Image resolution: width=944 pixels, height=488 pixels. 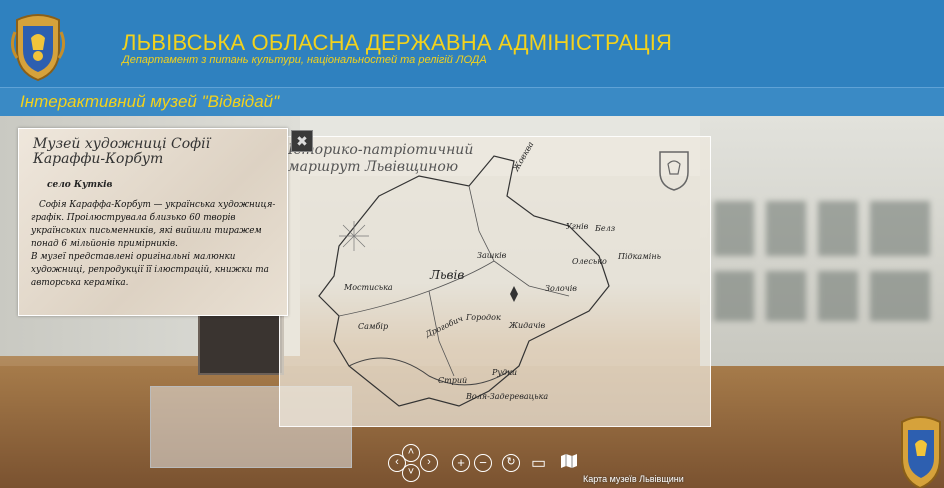 What do you see at coordinates (80, 185) in the screenshot?
I see `info-location: село Кутків` at bounding box center [80, 185].